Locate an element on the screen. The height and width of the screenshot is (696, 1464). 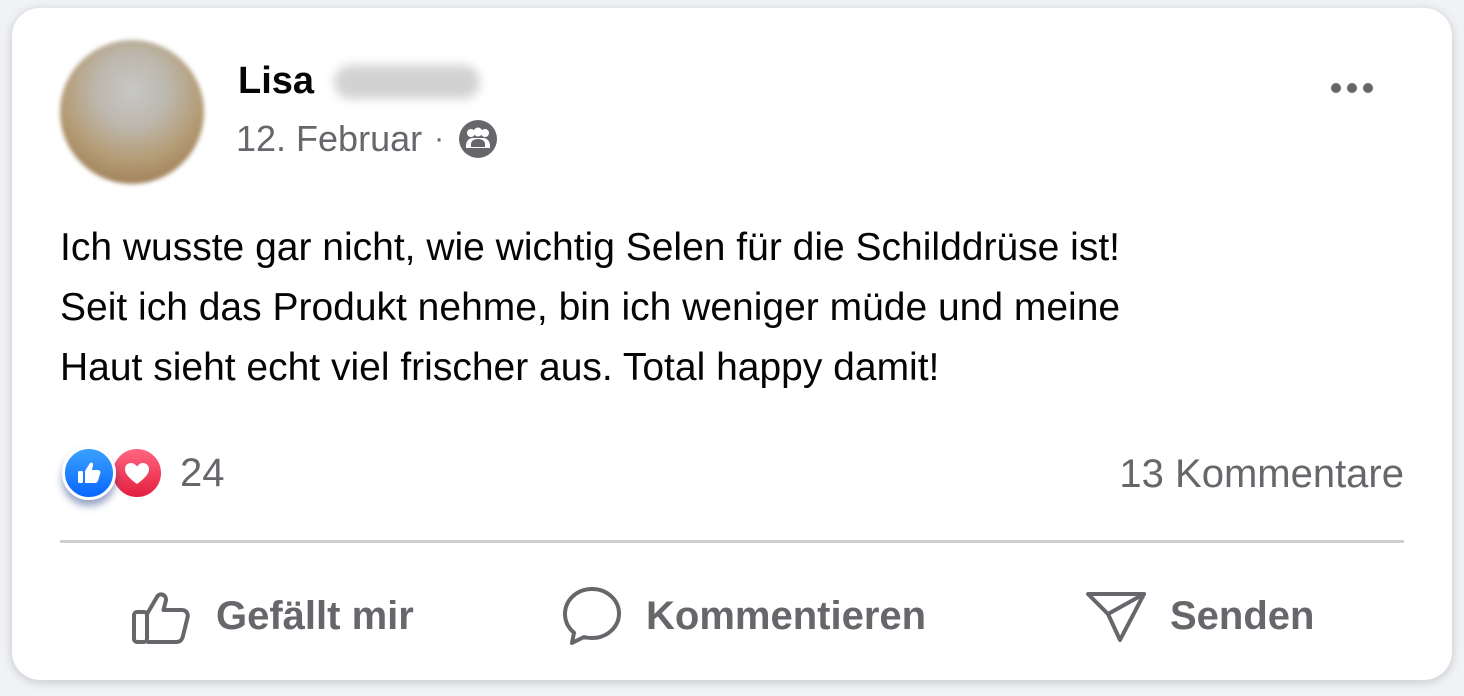
love-reaction-icon is located at coordinates (137, 473).